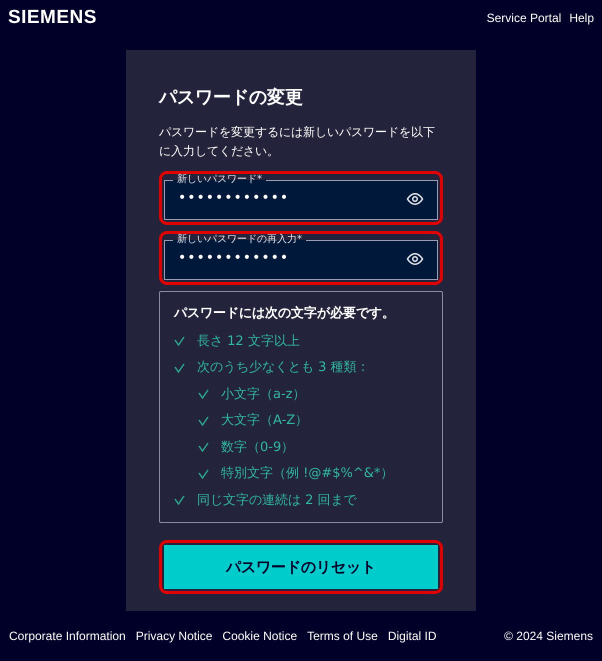 The height and width of the screenshot is (661, 602). Describe the element at coordinates (301, 257) in the screenshot. I see `password-field: 新しいパスワードの再入力* ••••••••••••` at that location.